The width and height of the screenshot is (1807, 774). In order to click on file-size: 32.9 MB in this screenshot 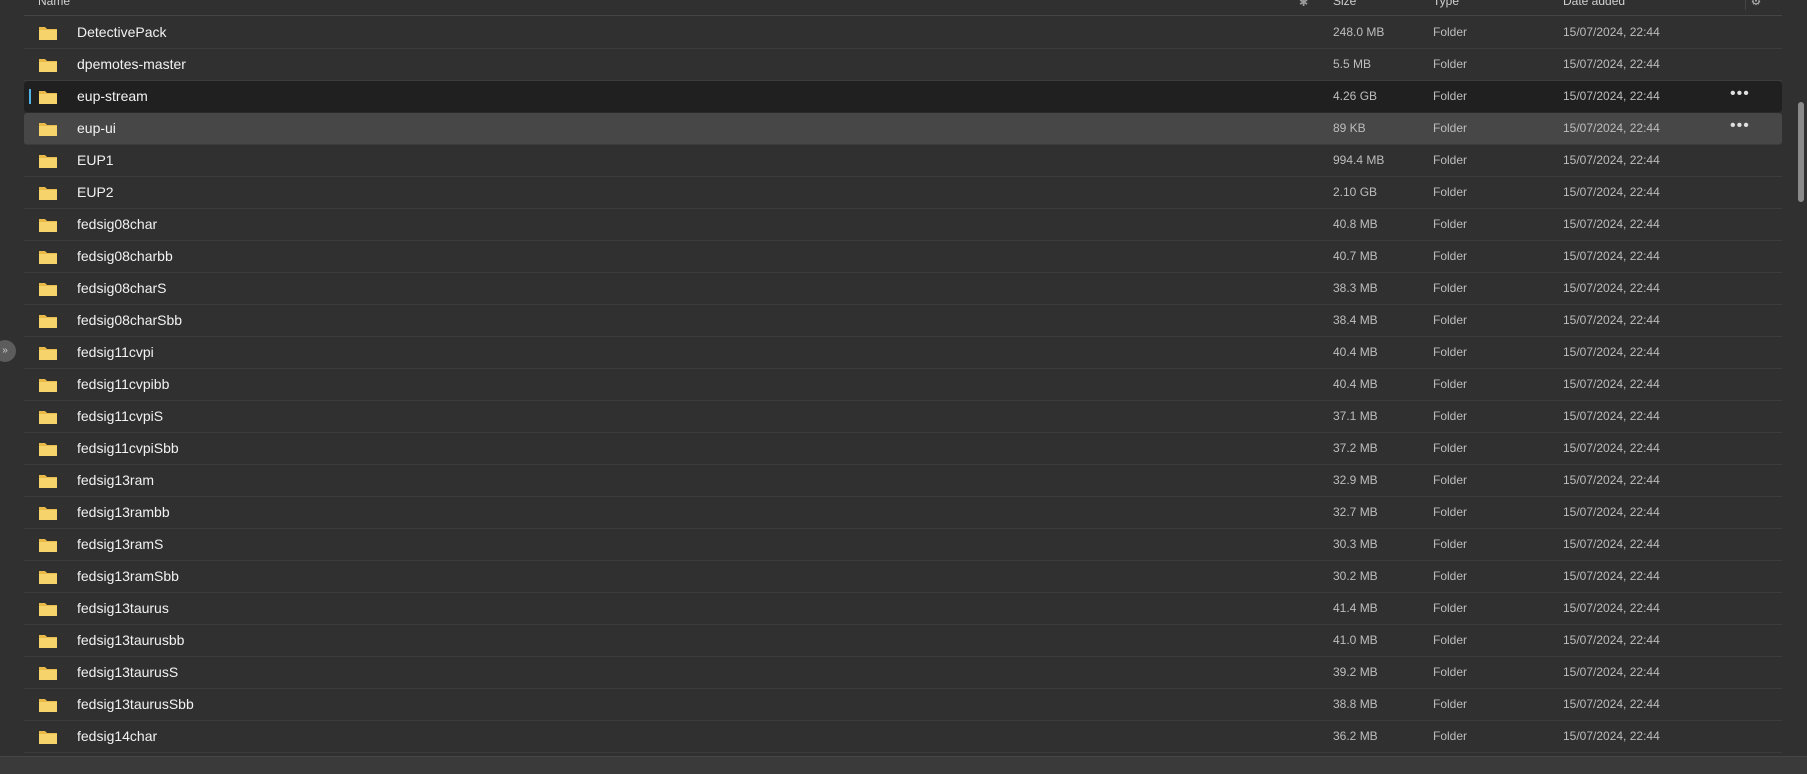, I will do `click(1355, 480)`.